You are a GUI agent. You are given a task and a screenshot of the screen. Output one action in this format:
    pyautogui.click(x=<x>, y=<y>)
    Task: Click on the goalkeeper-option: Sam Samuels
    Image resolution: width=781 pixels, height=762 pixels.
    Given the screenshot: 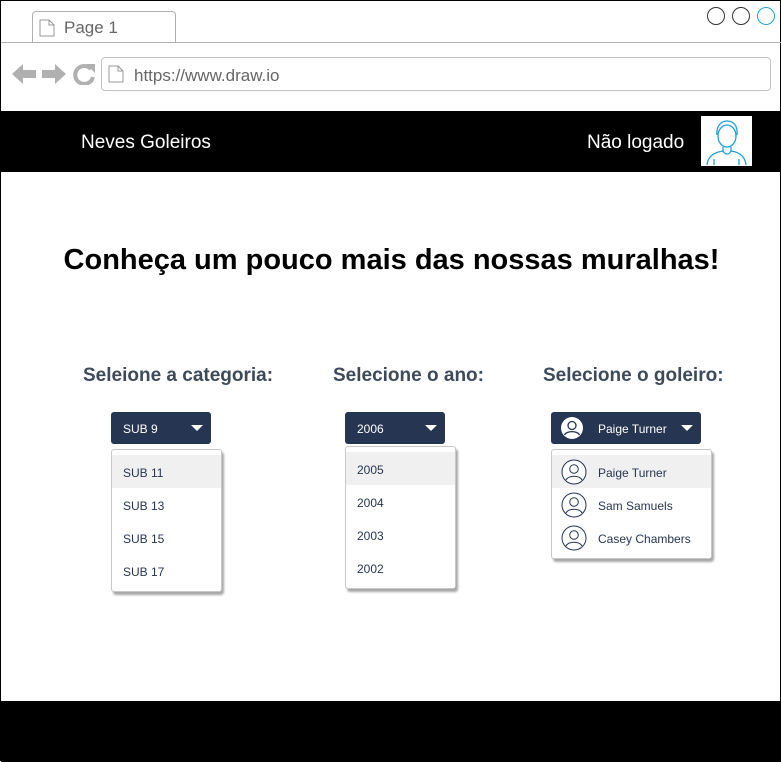 What is the action you would take?
    pyautogui.click(x=631, y=504)
    